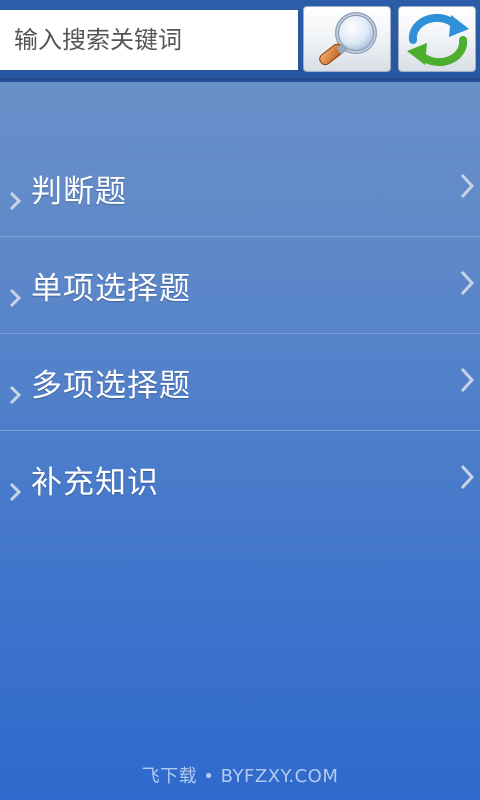 The width and height of the screenshot is (480, 800). Describe the element at coordinates (240, 382) in the screenshot. I see `list-item-multiple-choice: 多项选择题` at that location.